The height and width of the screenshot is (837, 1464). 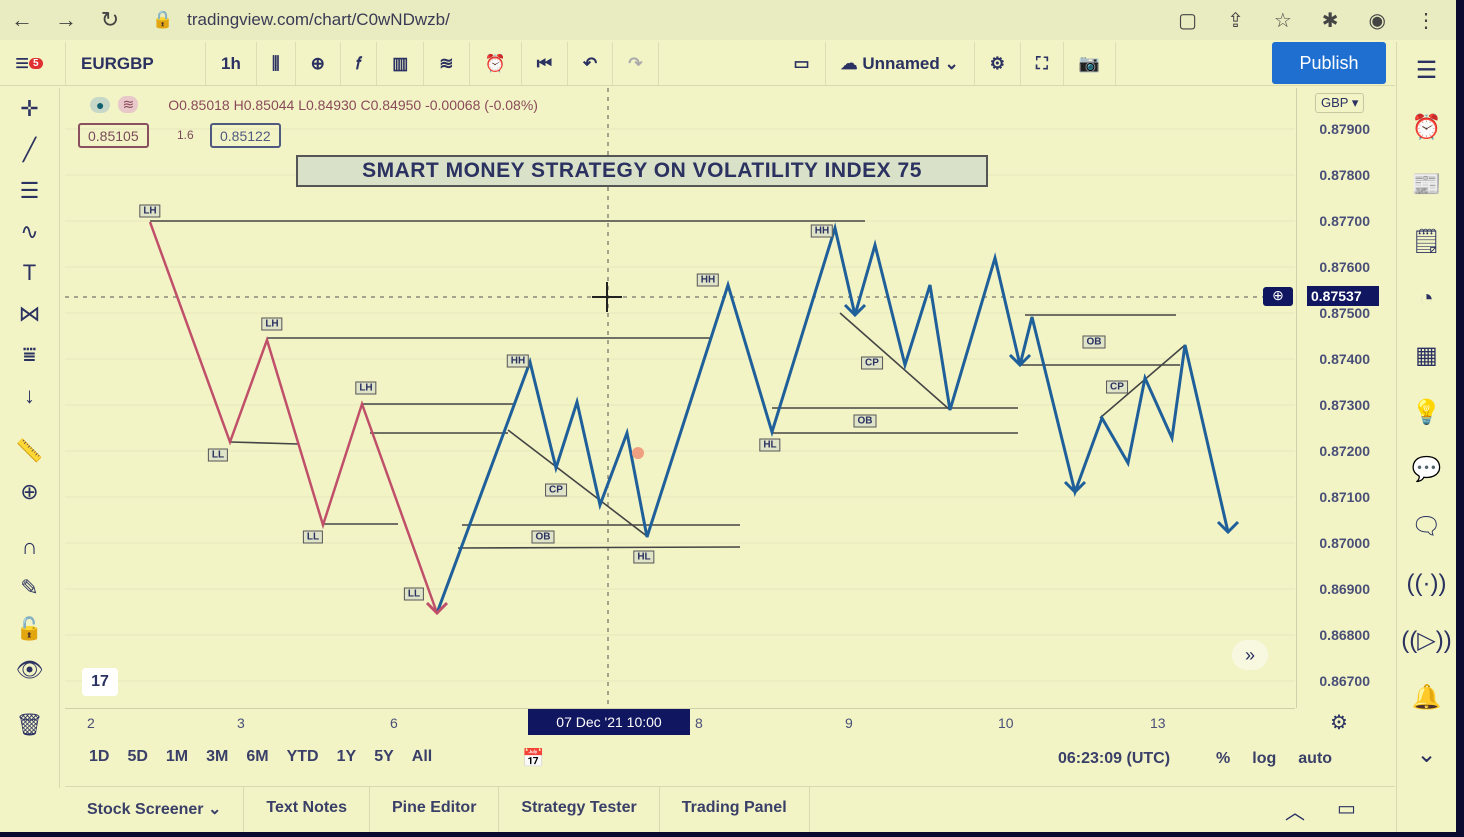 What do you see at coordinates (1426, 697) in the screenshot?
I see `bell-icon: 🔔` at bounding box center [1426, 697].